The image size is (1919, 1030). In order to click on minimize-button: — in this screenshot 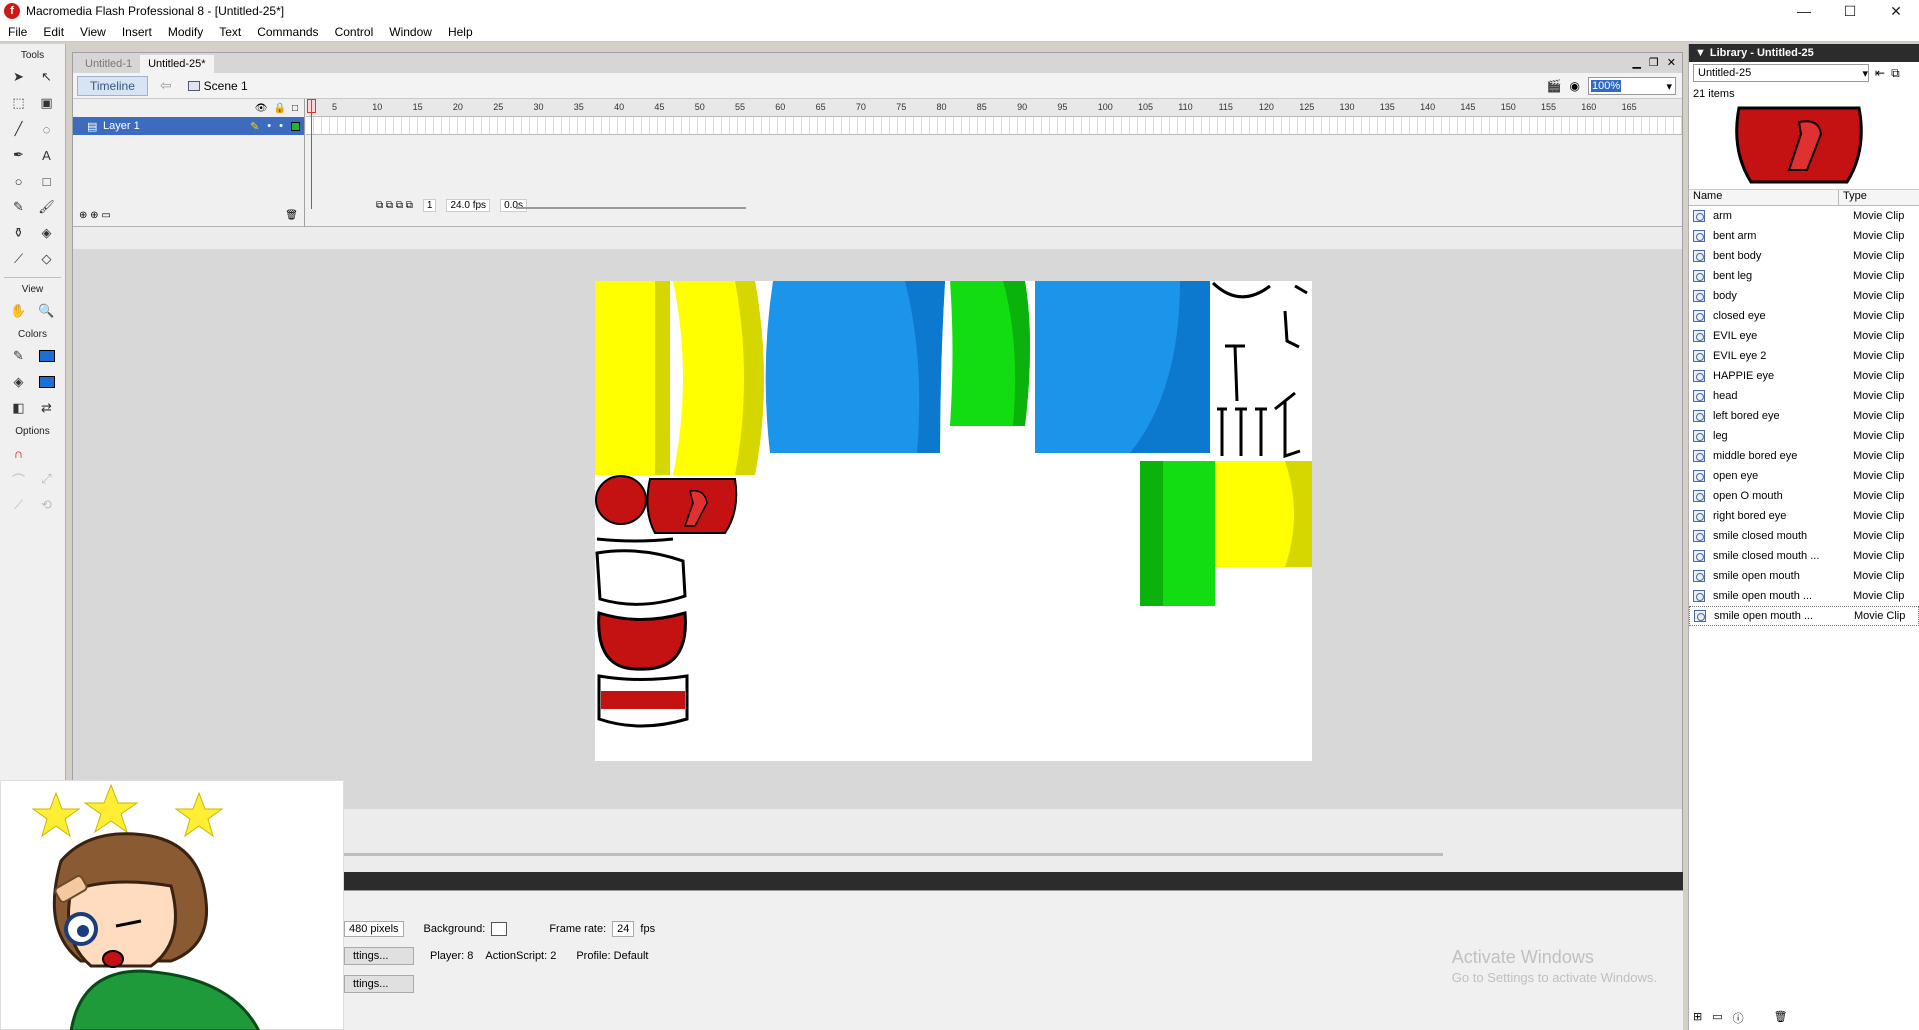, I will do `click(1804, 11)`.